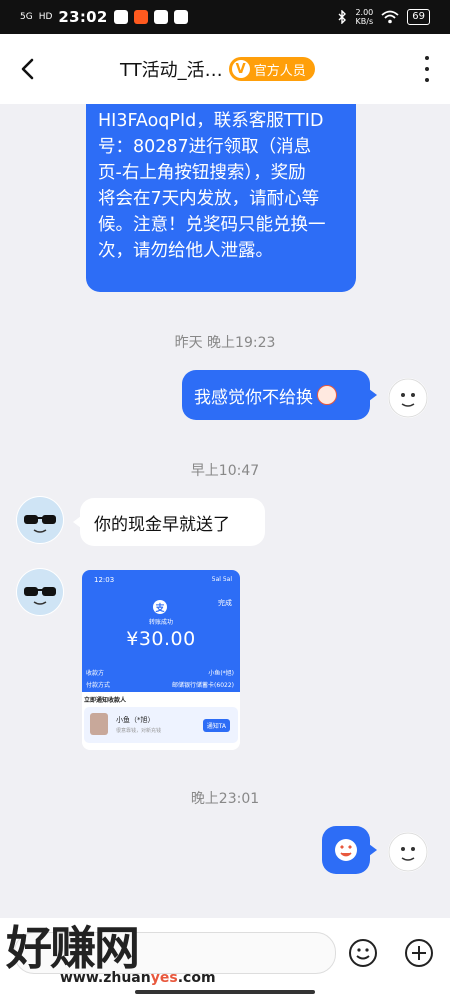  What do you see at coordinates (209, 199) in the screenshot?
I see `message-line: 将会在7天内发放，请耐心等` at bounding box center [209, 199].